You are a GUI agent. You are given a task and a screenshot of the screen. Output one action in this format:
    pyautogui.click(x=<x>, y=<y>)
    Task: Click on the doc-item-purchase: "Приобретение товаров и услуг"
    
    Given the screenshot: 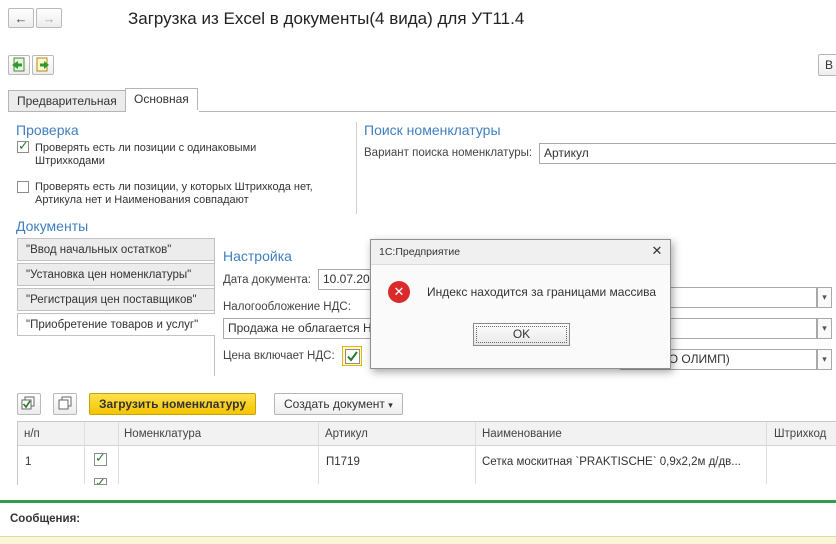 What is the action you would take?
    pyautogui.click(x=116, y=324)
    